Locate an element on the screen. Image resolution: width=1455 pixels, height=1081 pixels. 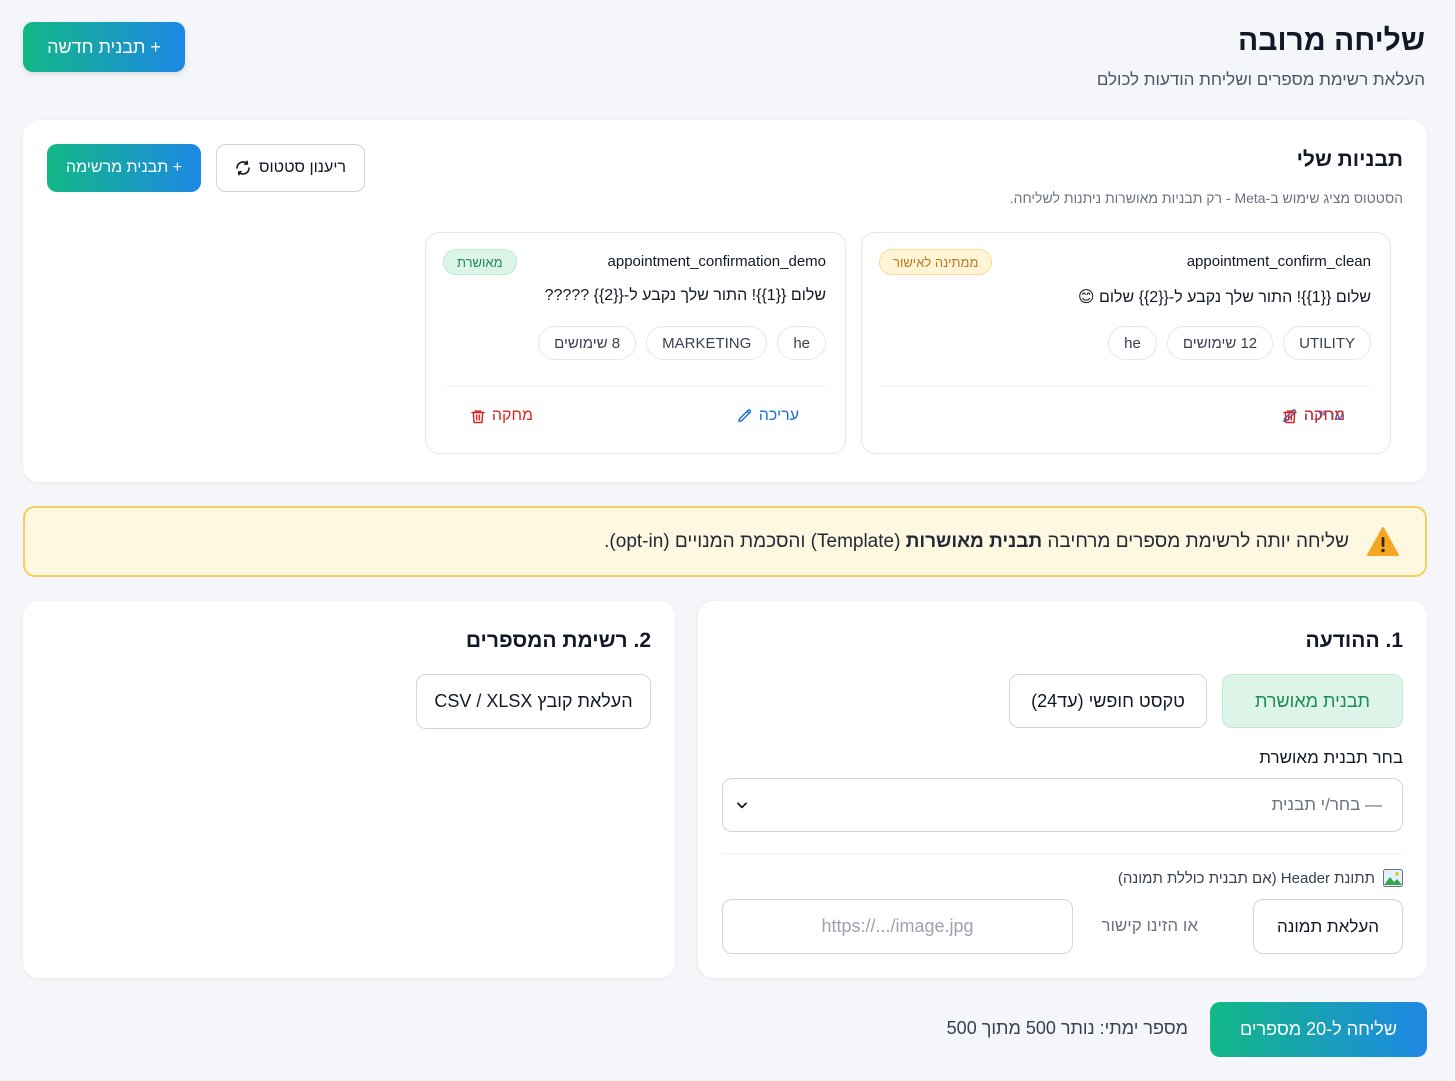
or-link-label: או הזינו קישור is located at coordinates (1149, 925).